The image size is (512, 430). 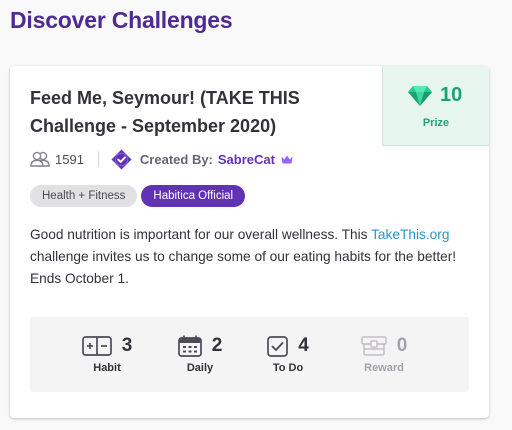 I want to click on habit-label: Habit, so click(x=107, y=368).